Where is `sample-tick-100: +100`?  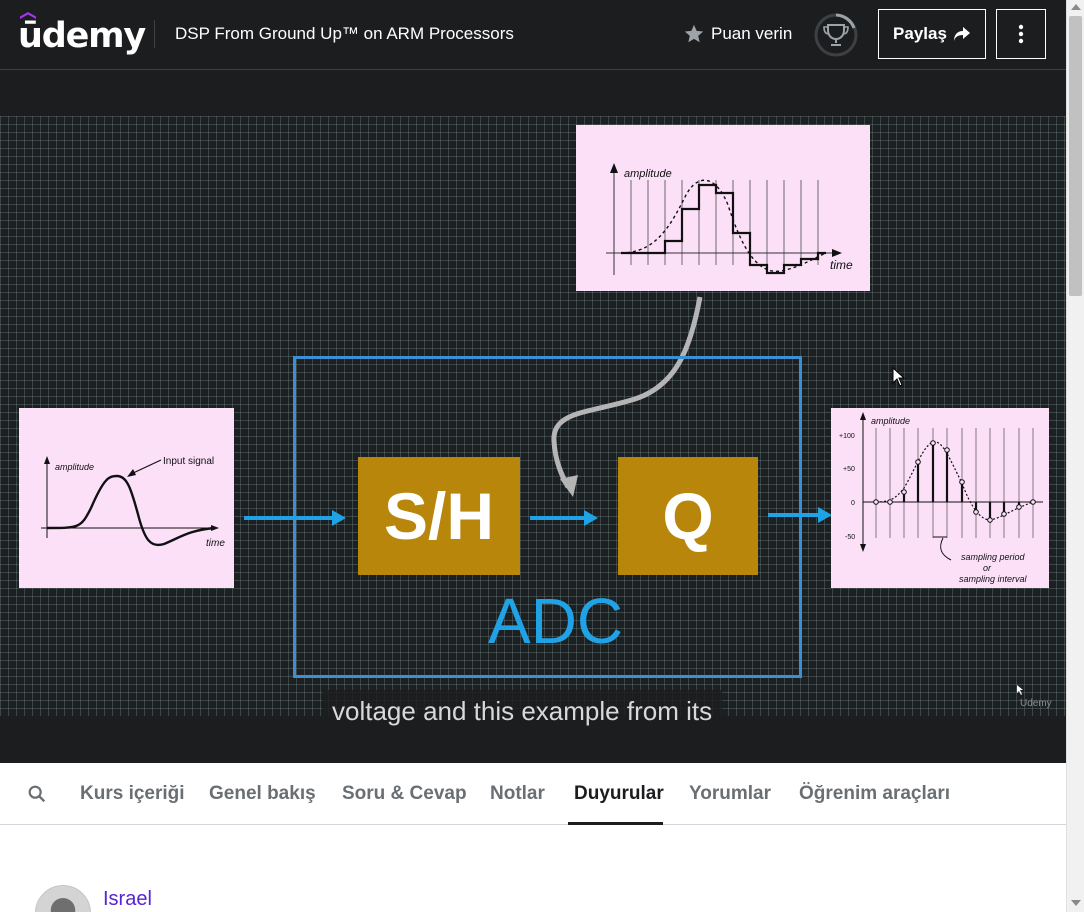 sample-tick-100: +100 is located at coordinates (847, 436).